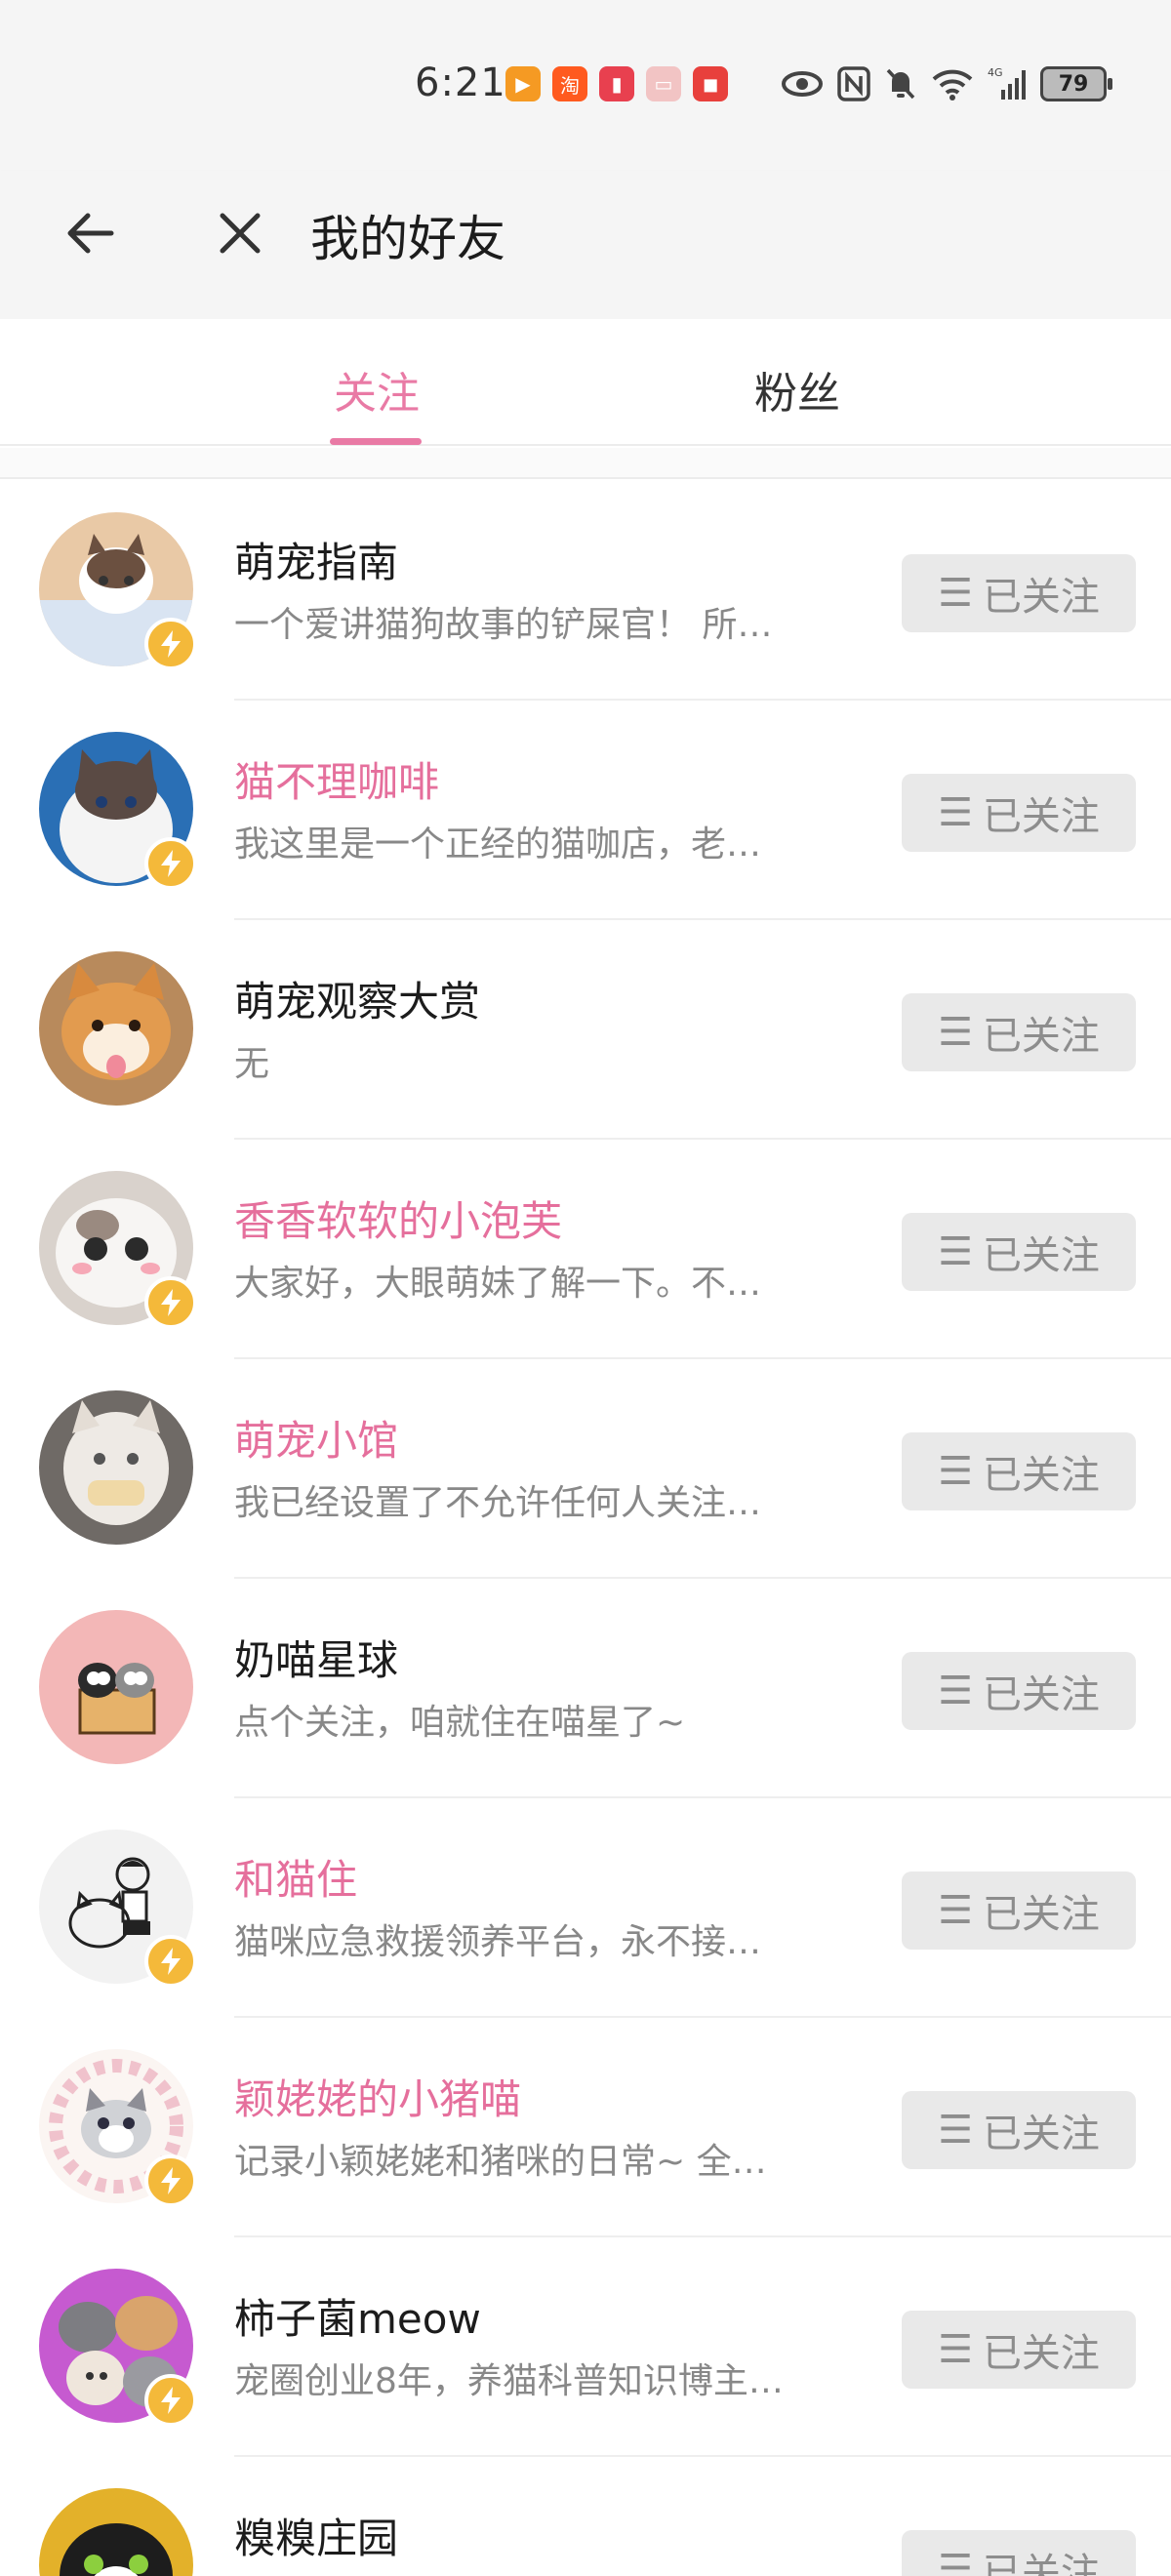 Image resolution: width=1171 pixels, height=2576 pixels. I want to click on section-divider, so click(585, 463).